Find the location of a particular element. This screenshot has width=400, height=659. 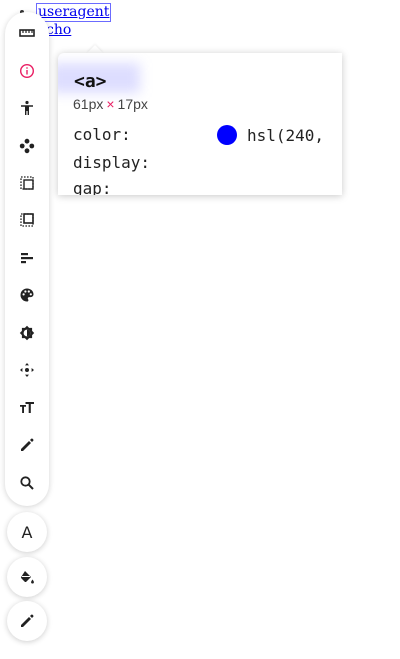

ruler-tool is located at coordinates (27, 33).